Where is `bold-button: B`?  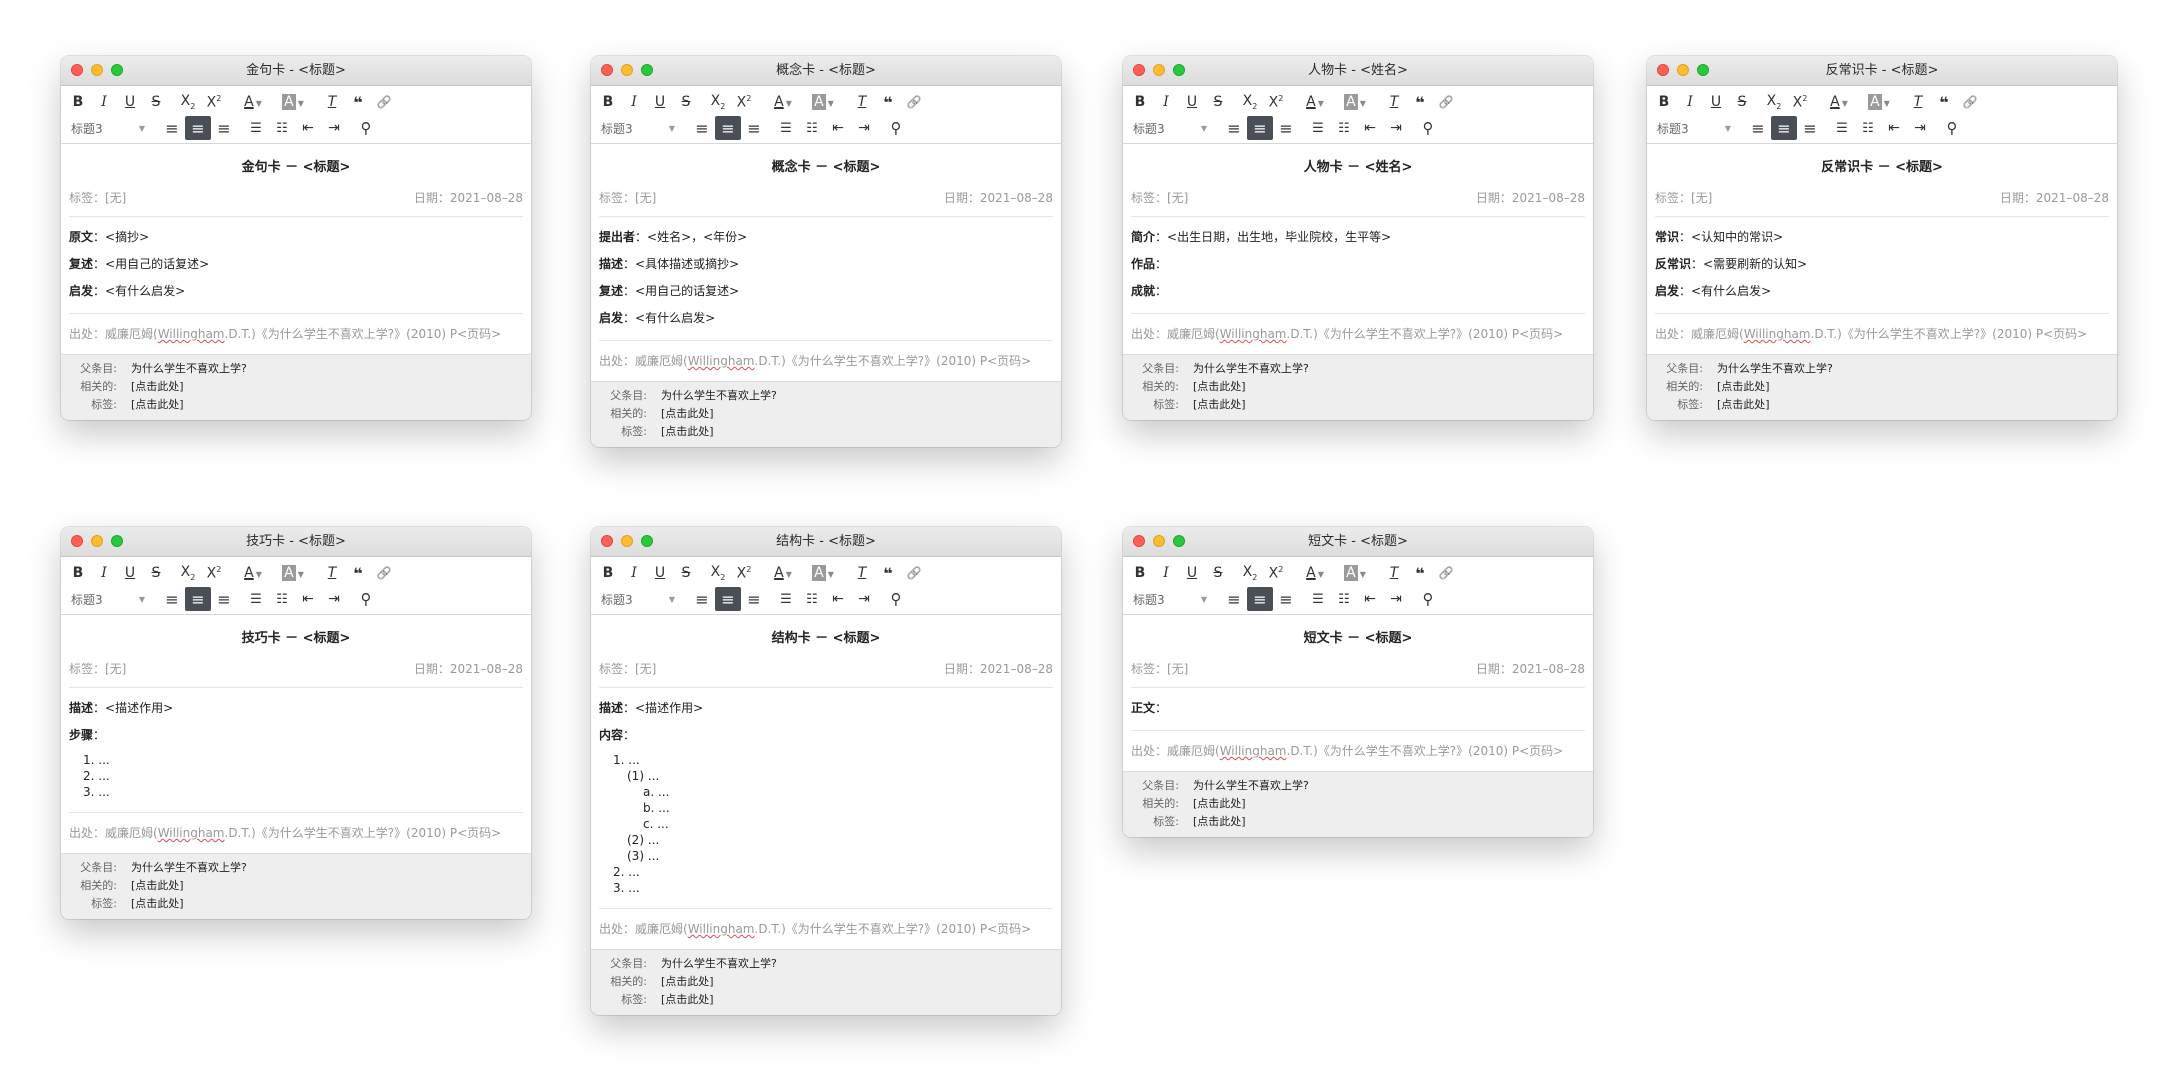
bold-button: B is located at coordinates (608, 573).